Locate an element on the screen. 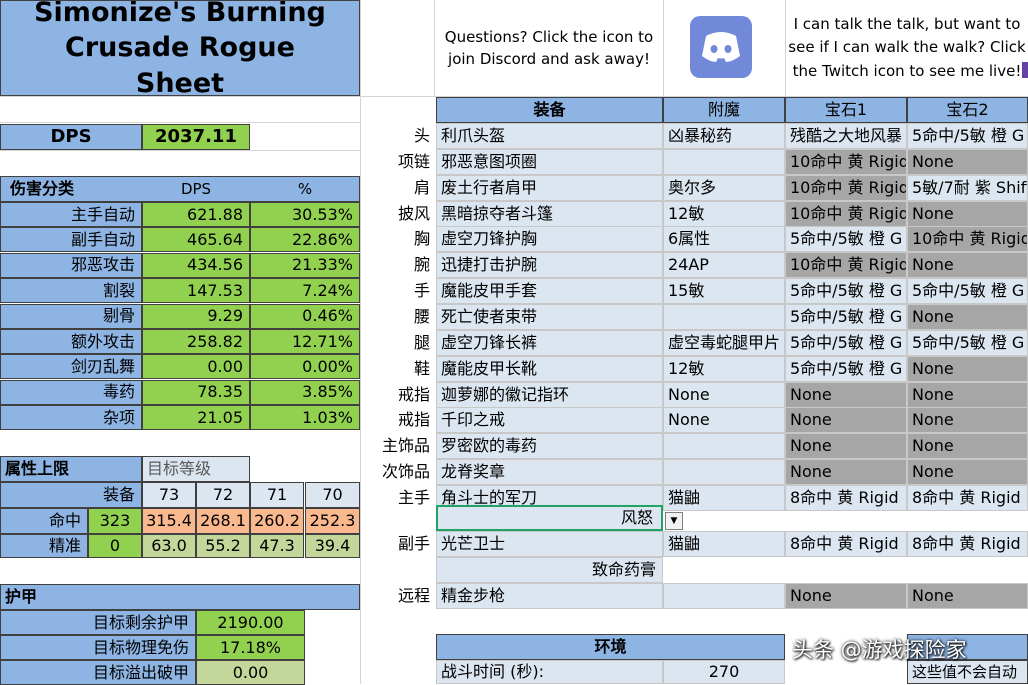 The image size is (1028, 685). gear-enchant: 虚空毒蛇腿甲片 is located at coordinates (724, 342).